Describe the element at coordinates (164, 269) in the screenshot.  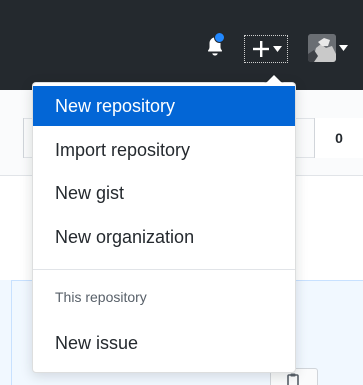
I see `menu-divider` at that location.